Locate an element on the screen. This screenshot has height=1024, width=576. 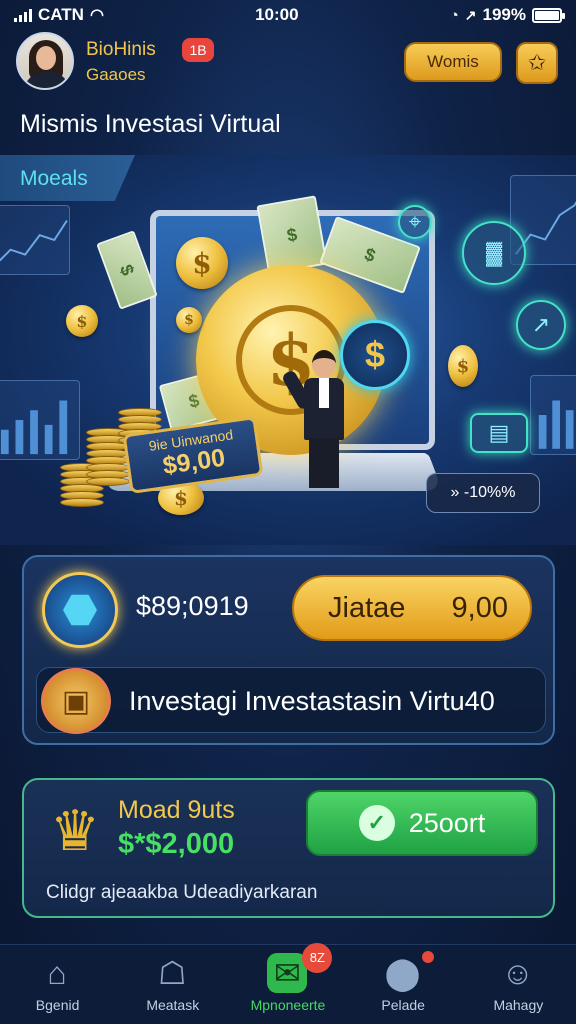
nav-label: Mpnoneerte is located at coordinates (288, 1005).